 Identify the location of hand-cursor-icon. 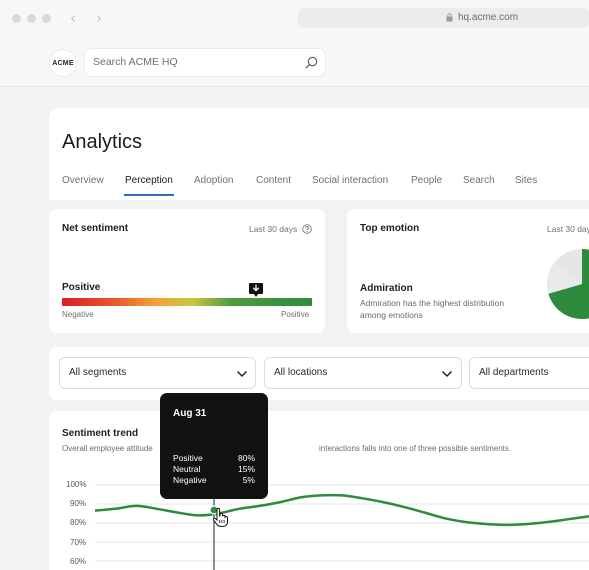
(220, 517).